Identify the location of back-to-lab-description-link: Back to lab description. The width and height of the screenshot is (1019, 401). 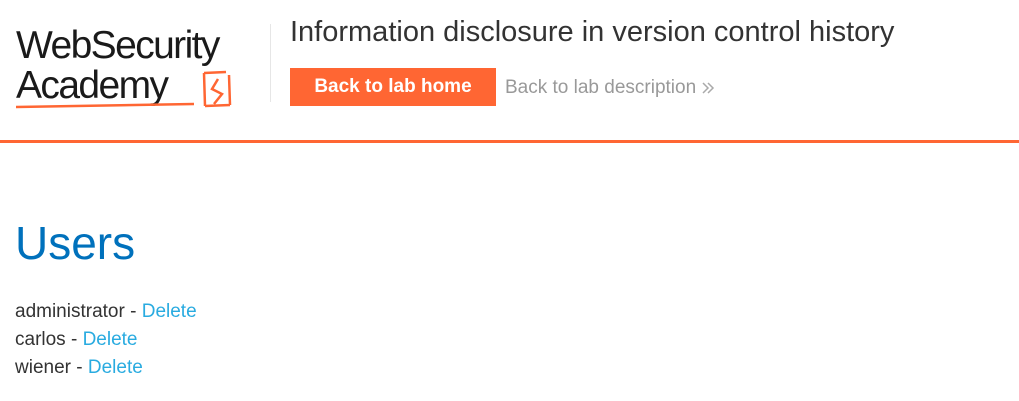
(610, 88).